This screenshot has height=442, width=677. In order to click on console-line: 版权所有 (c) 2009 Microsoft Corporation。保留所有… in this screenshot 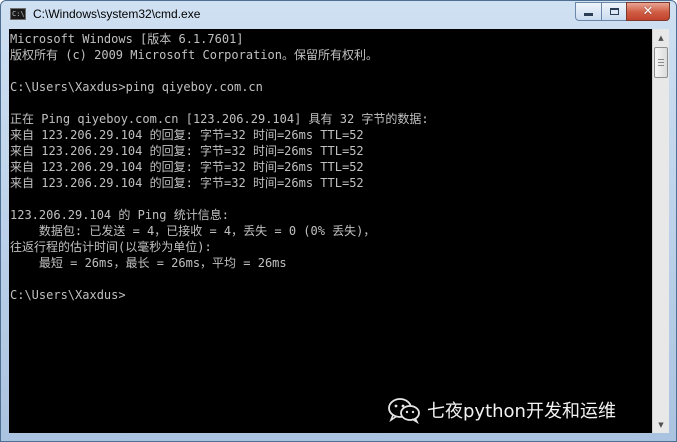, I will do `click(194, 55)`.